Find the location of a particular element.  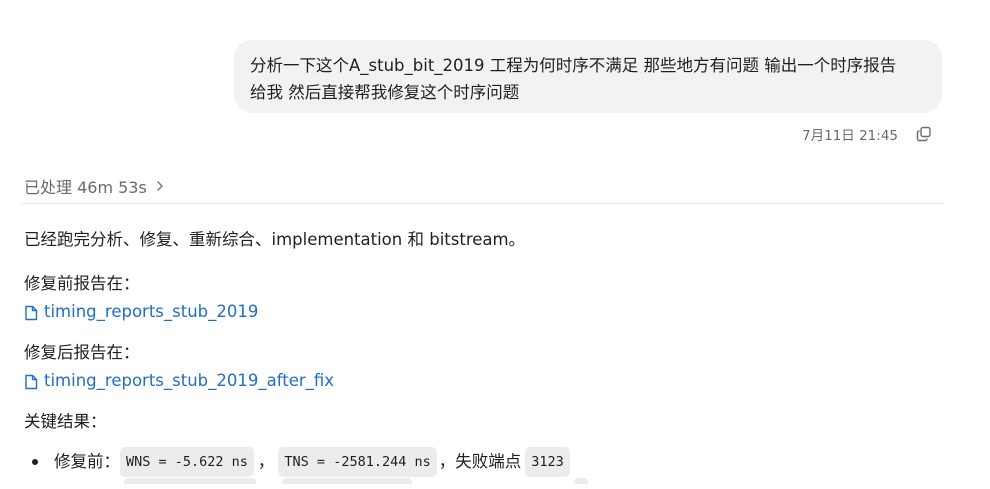

before-report-link: timing_reports_stub_2019 is located at coordinates (484, 312).